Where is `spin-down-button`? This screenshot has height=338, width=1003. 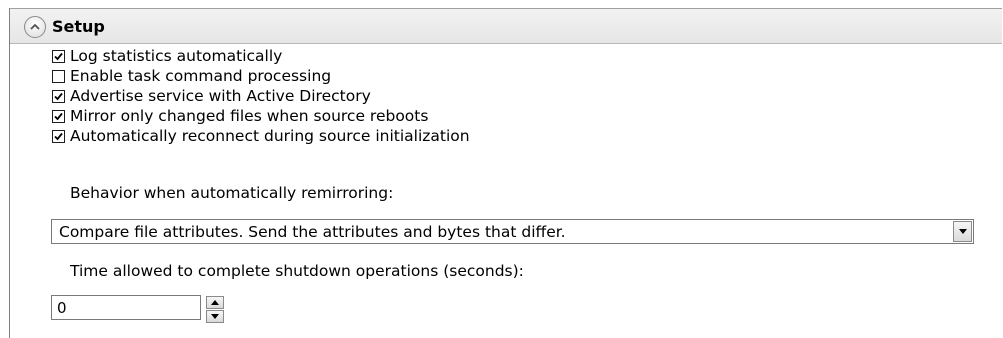 spin-down-button is located at coordinates (215, 316).